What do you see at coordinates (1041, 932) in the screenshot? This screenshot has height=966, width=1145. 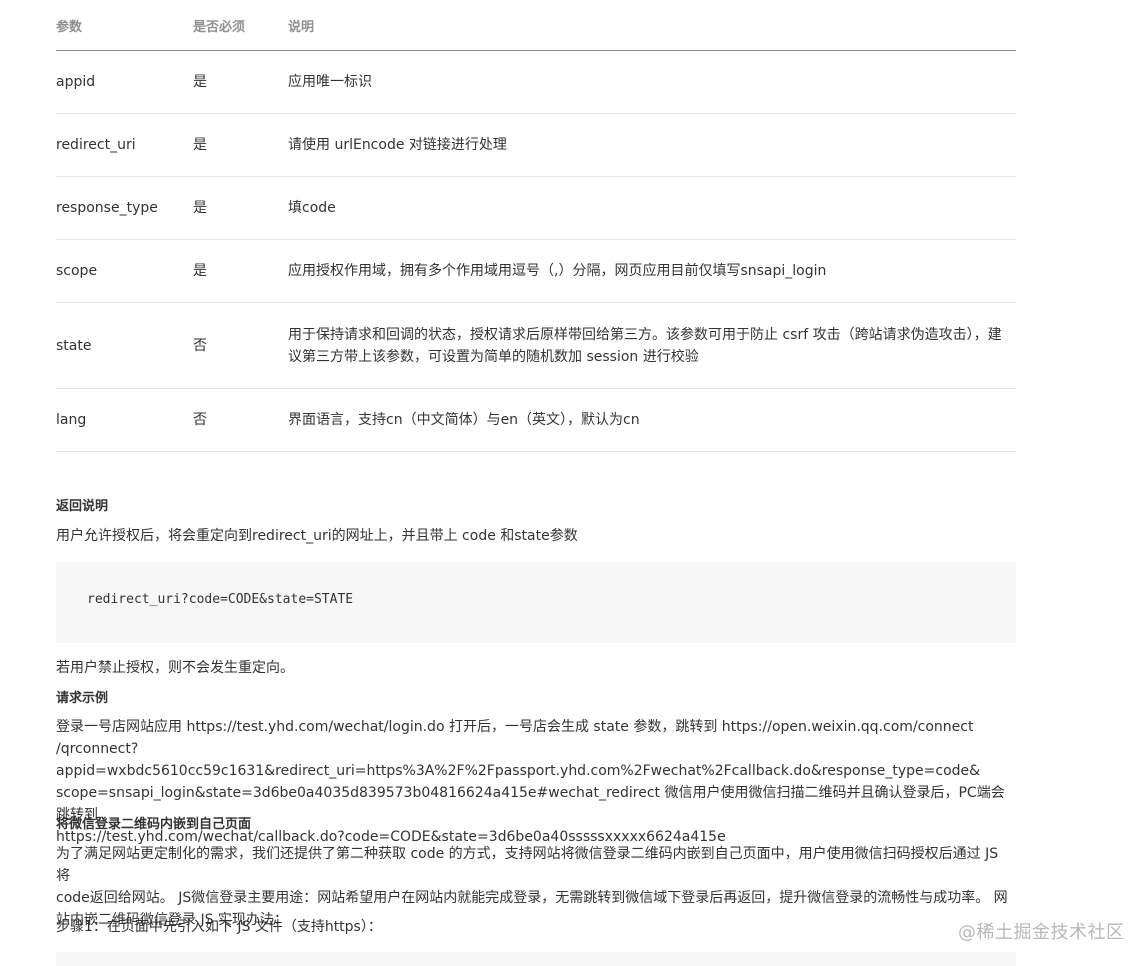 I see `watermark: @稀土掘金技术社区` at bounding box center [1041, 932].